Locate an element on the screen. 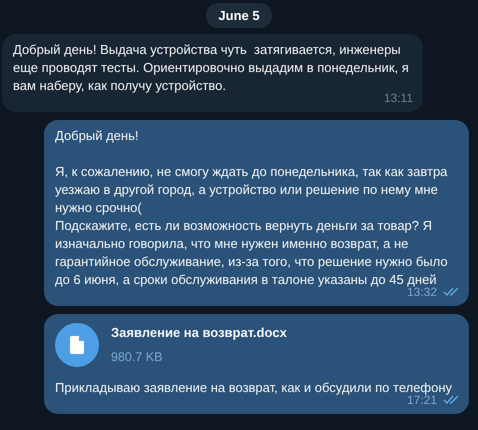 The width and height of the screenshot is (478, 430). message-time: 17:21 is located at coordinates (421, 401).